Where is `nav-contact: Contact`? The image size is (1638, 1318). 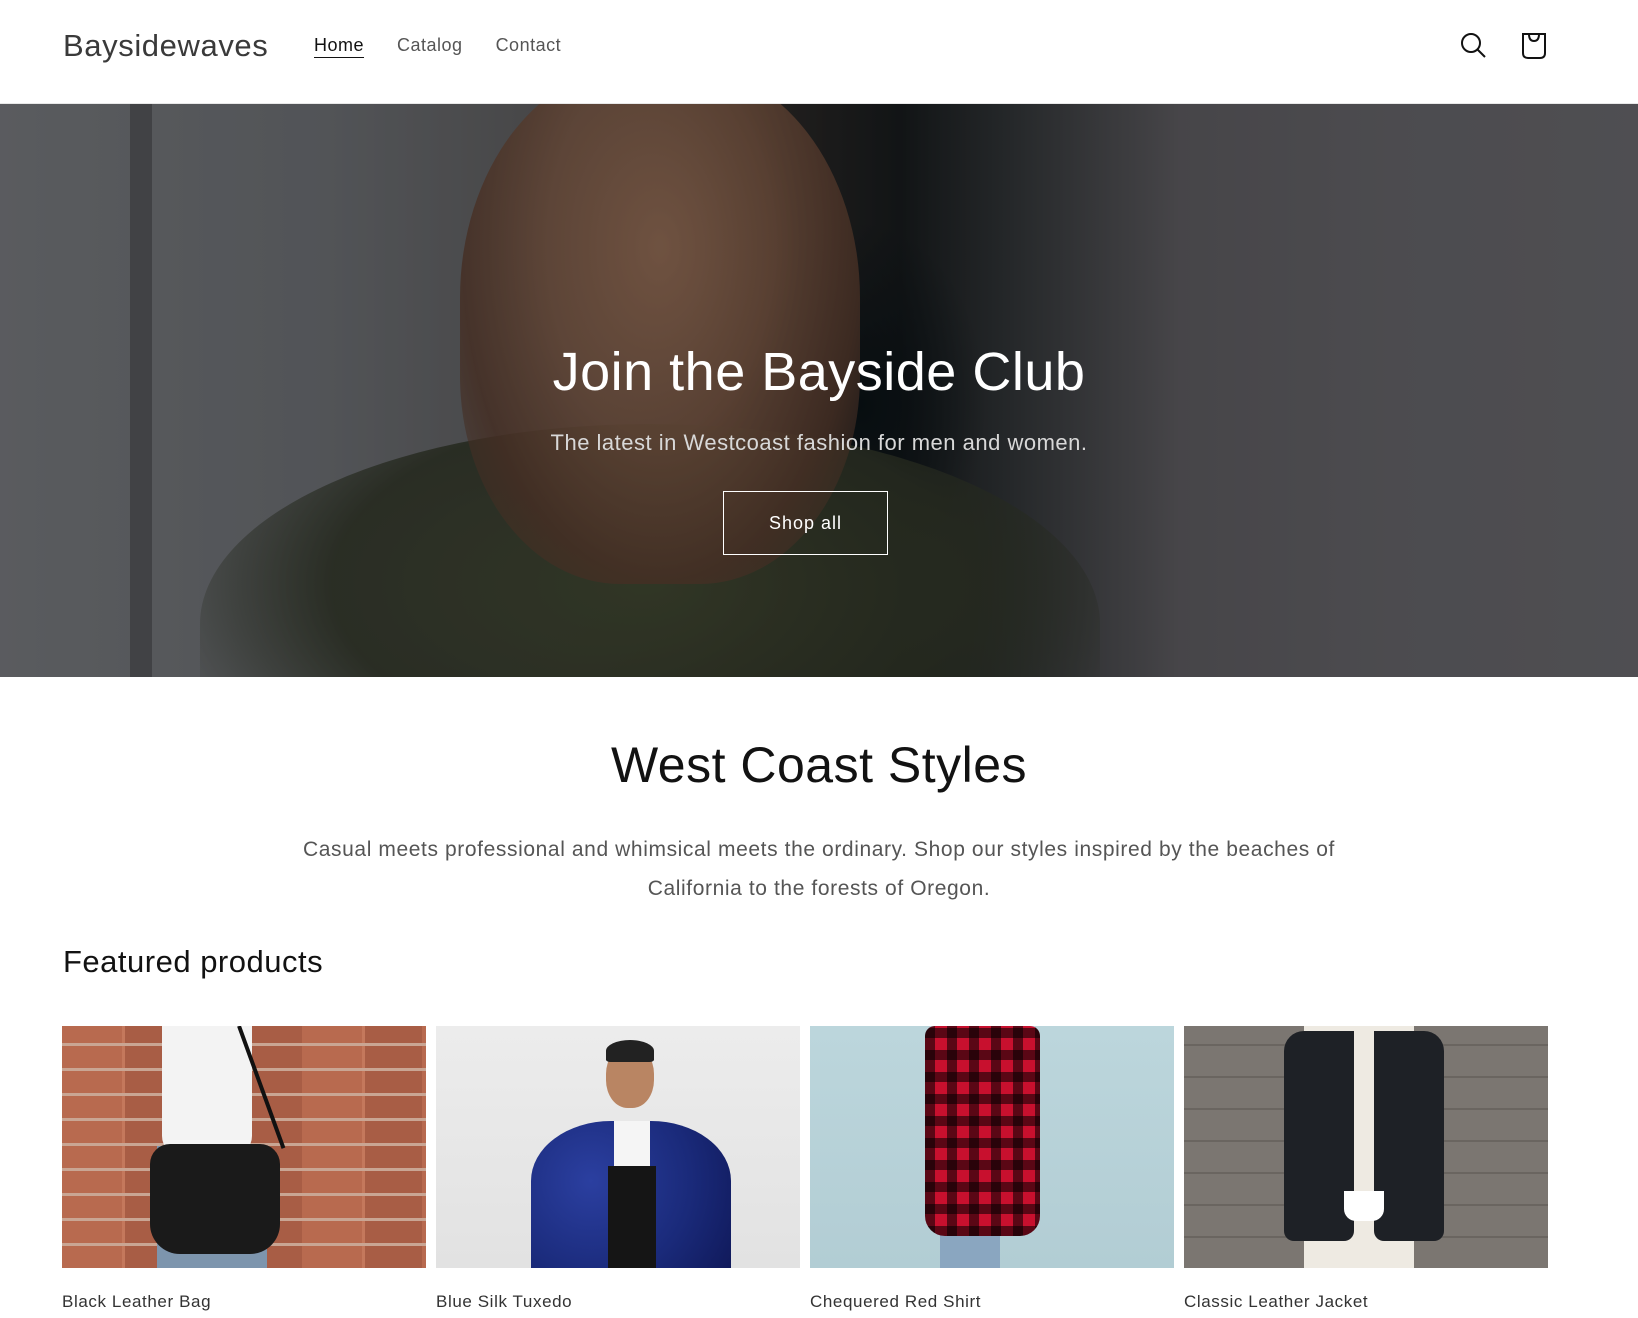 nav-contact: Contact is located at coordinates (529, 45).